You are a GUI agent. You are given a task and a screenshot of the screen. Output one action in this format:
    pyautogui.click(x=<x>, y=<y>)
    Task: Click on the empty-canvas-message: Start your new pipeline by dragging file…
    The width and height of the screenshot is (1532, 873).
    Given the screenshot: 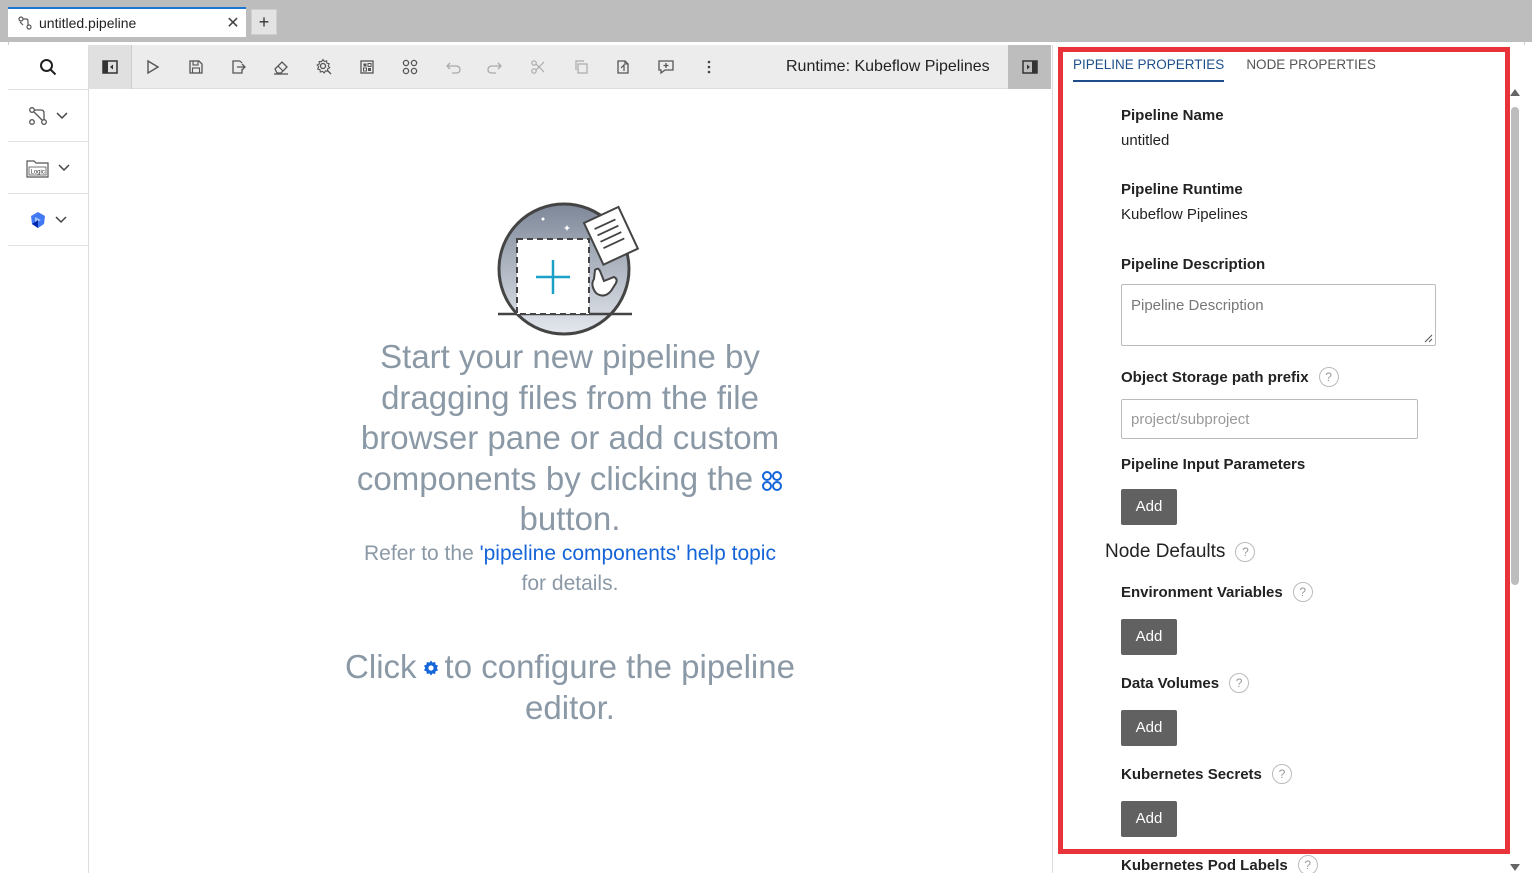 What is the action you would take?
    pyautogui.click(x=570, y=438)
    